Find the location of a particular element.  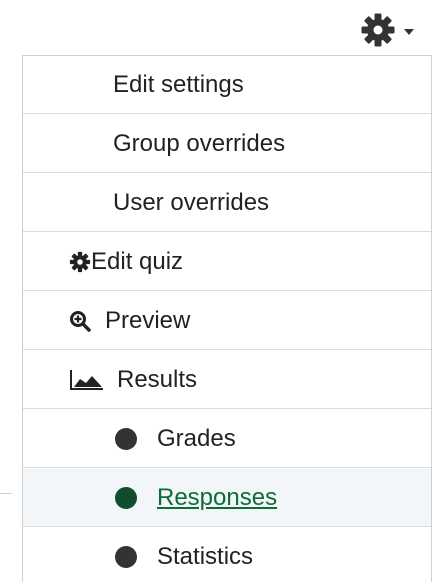

divider is located at coordinates (6, 493).